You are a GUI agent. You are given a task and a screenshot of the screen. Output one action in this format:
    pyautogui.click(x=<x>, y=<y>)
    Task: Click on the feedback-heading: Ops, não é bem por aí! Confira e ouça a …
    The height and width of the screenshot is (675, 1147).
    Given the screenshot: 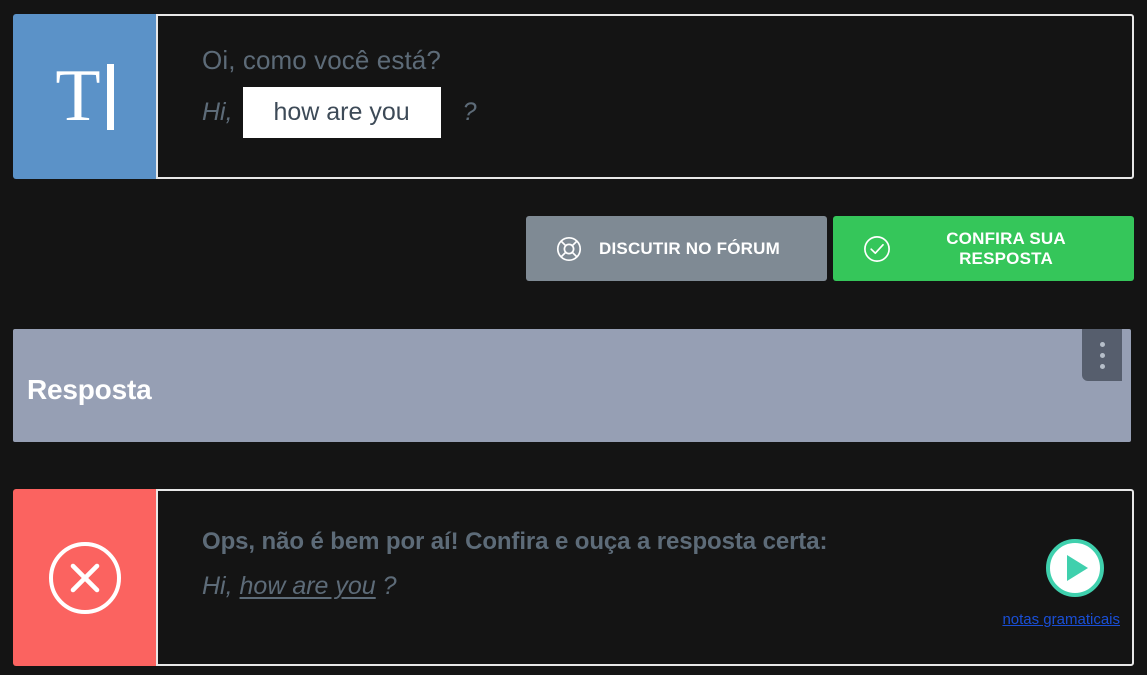 What is the action you would take?
    pyautogui.click(x=515, y=541)
    